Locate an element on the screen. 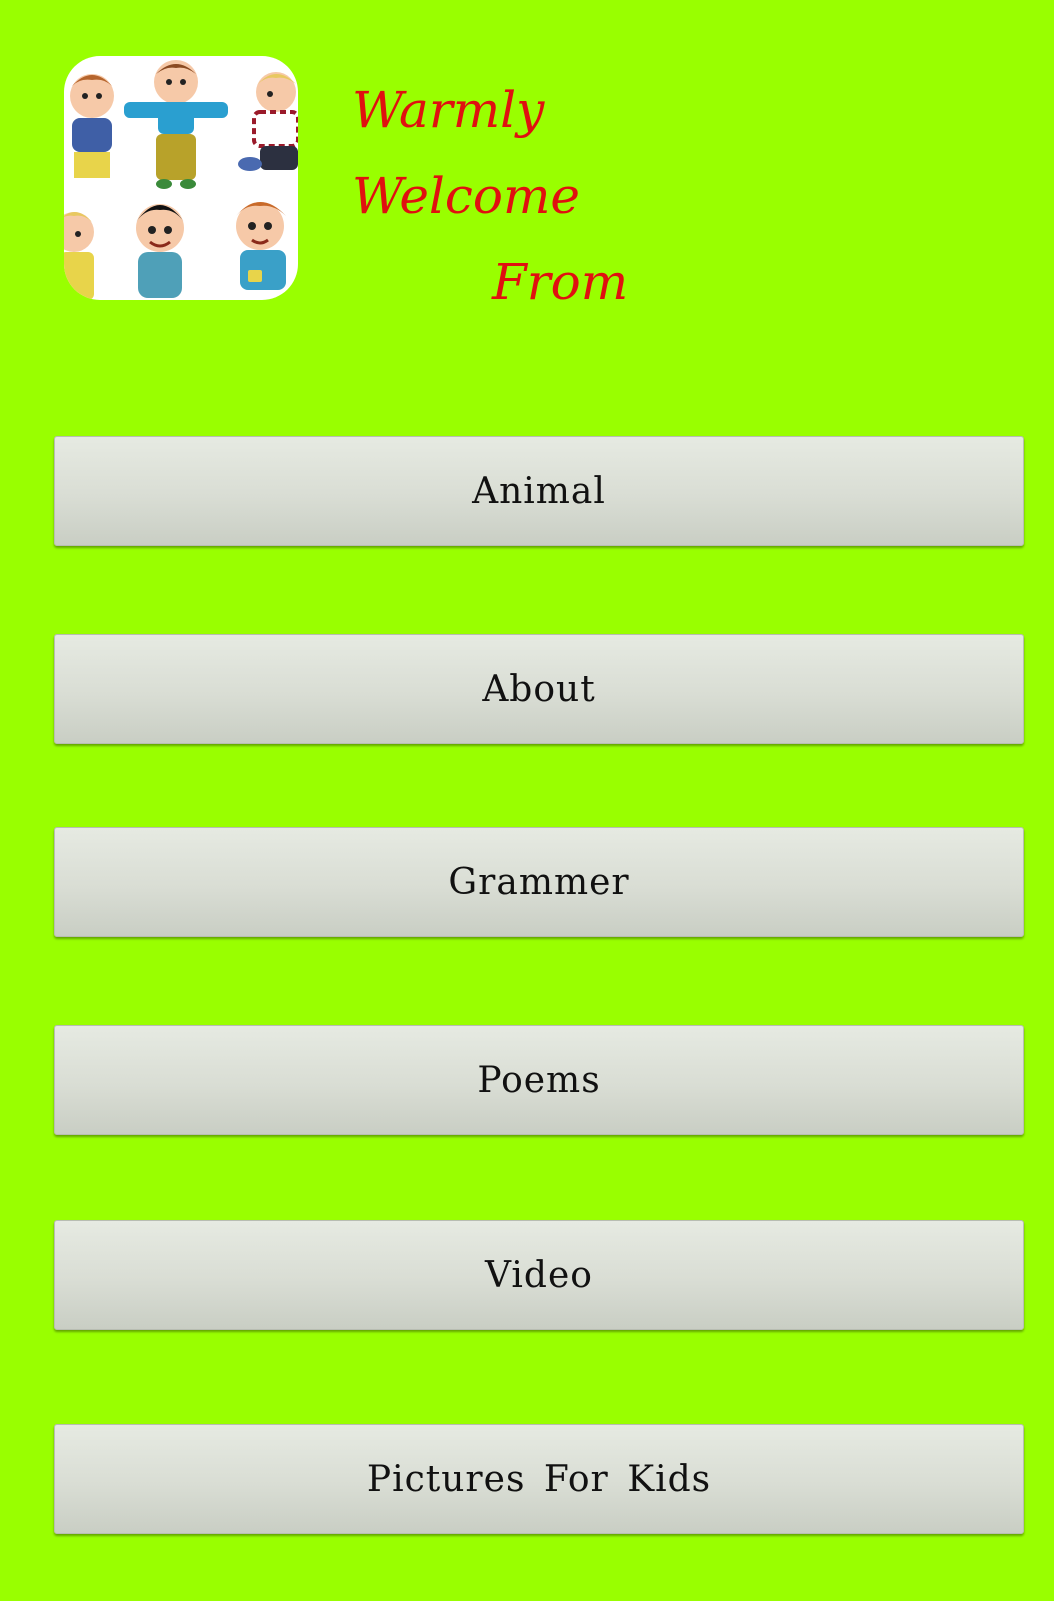 Image resolution: width=1054 pixels, height=1601 pixels. animal-button-label: Animal is located at coordinates (539, 491).